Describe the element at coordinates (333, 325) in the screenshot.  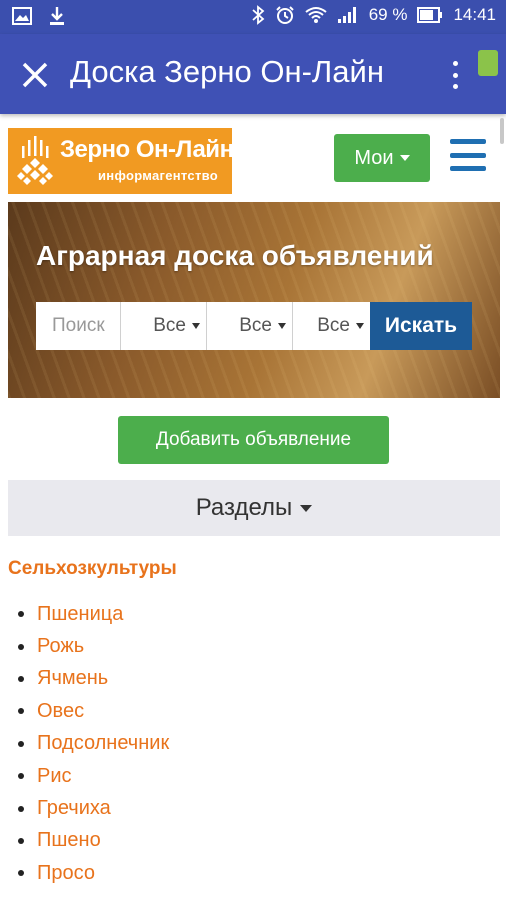
I see `filter-select-3-value: Все` at that location.